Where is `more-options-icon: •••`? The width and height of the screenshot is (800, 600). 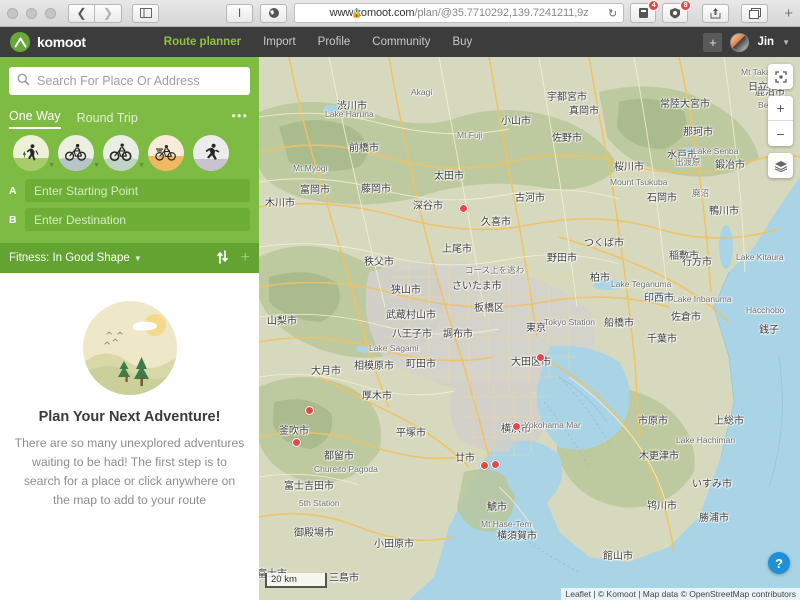 more-options-icon: ••• is located at coordinates (239, 115).